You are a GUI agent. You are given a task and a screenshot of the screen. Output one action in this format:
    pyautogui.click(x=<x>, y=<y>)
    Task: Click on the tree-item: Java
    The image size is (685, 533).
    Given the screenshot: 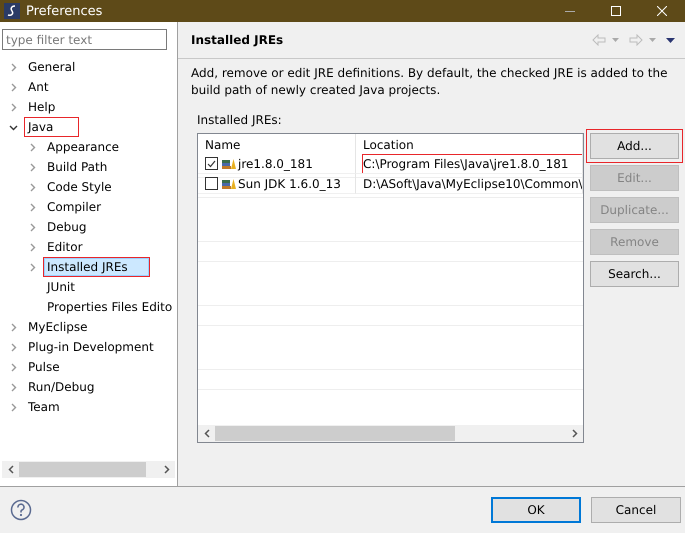 What is the action you would take?
    pyautogui.click(x=51, y=127)
    